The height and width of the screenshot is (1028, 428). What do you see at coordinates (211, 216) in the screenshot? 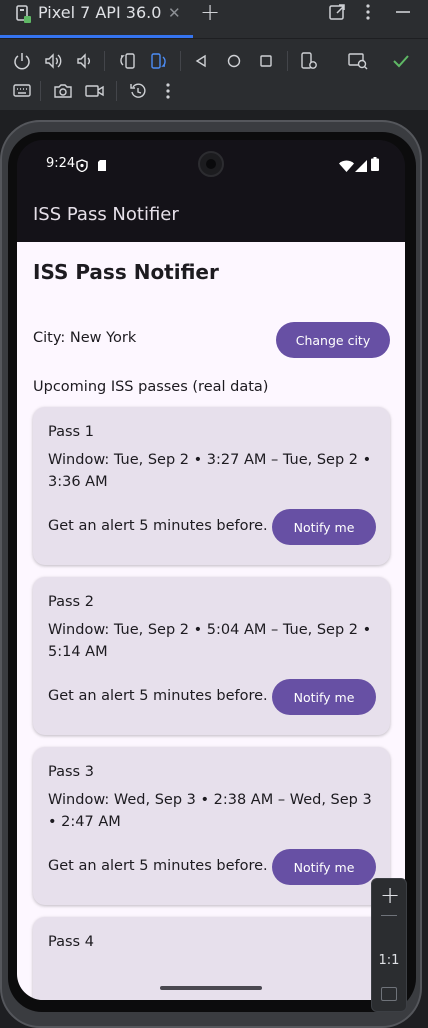
I see `top-app-bar: ISS Pass Notifier` at bounding box center [211, 216].